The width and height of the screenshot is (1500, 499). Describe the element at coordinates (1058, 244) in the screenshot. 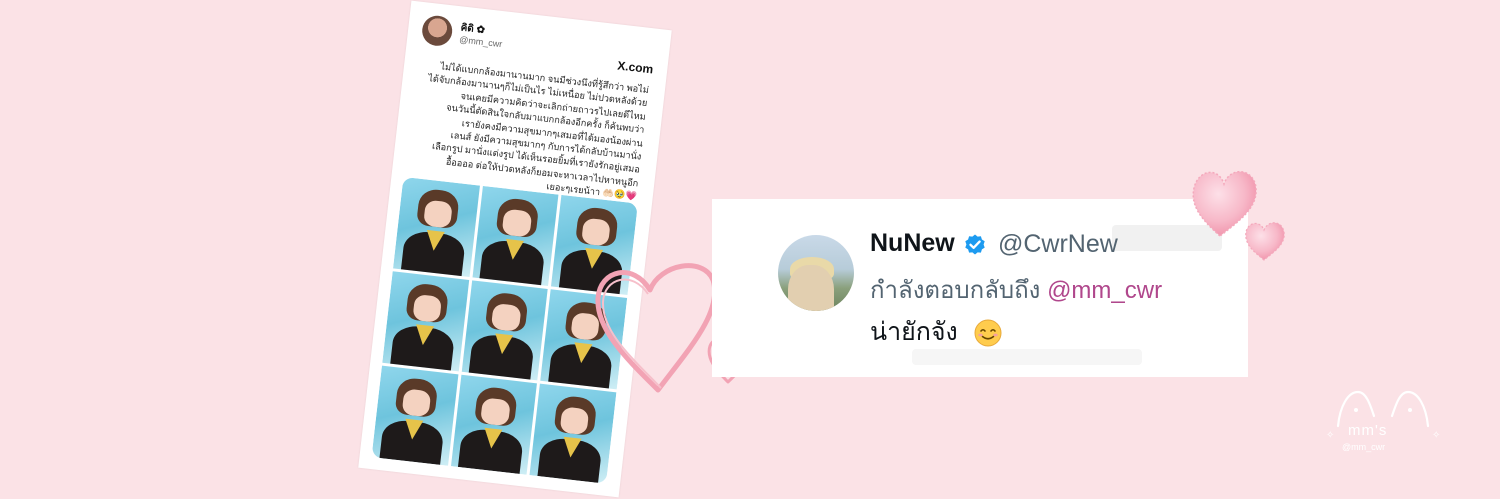

I see `reply-handle: @CwrNew` at that location.